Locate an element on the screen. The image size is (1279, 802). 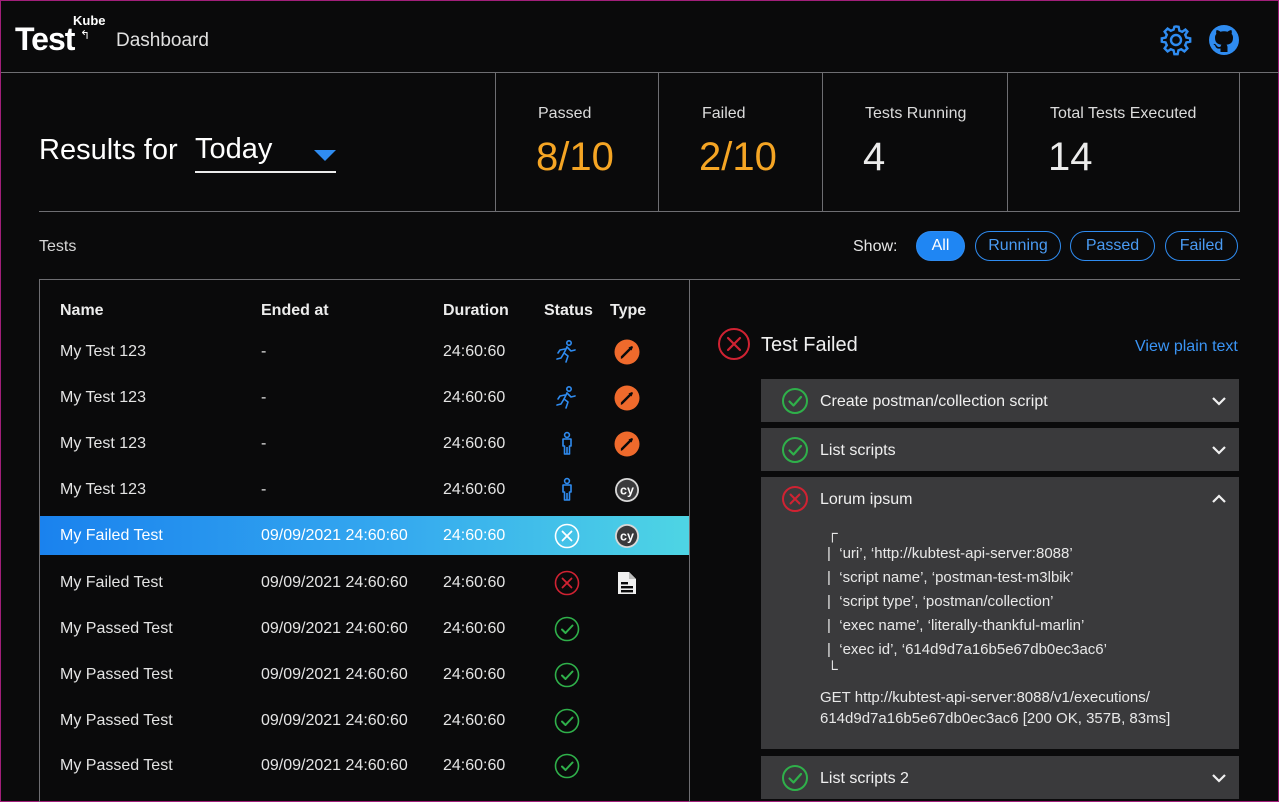
stat-total: Total Tests Executed 14 is located at coordinates (1123, 142).